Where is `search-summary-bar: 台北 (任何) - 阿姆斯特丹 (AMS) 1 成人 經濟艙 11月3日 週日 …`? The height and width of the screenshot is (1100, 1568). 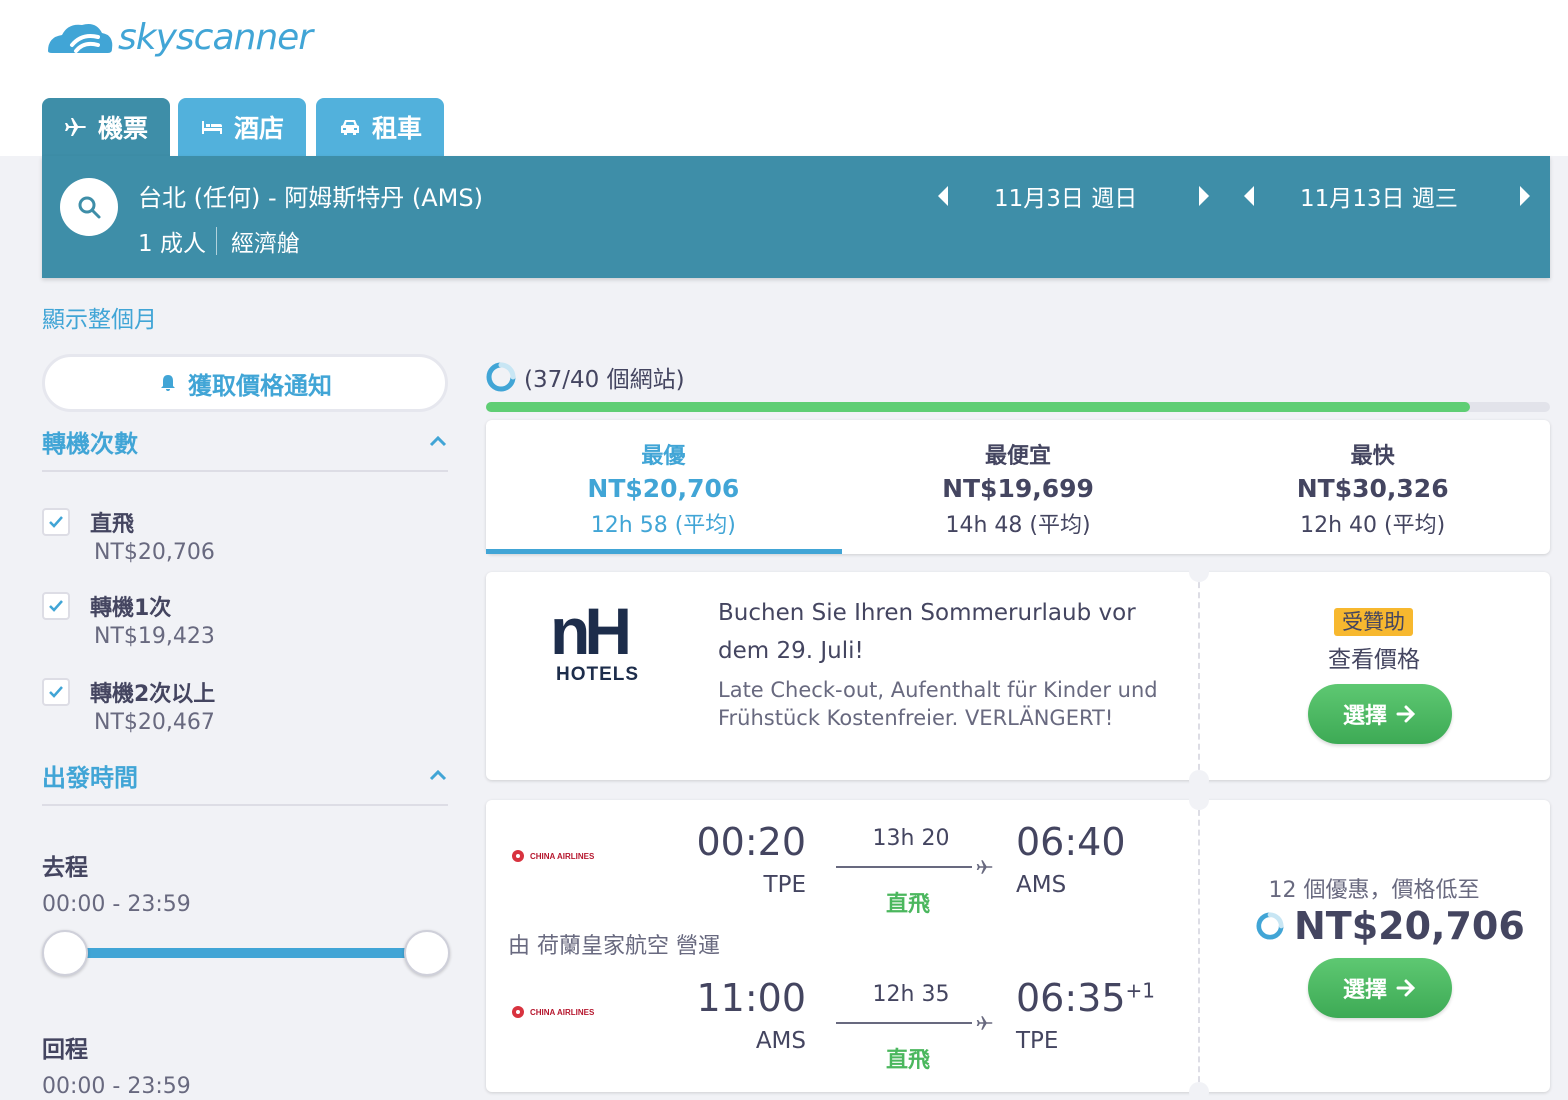
search-summary-bar: 台北 (任何) - 阿姆斯特丹 (AMS) 1 成人 經濟艙 11月3日 週日 … is located at coordinates (796, 217).